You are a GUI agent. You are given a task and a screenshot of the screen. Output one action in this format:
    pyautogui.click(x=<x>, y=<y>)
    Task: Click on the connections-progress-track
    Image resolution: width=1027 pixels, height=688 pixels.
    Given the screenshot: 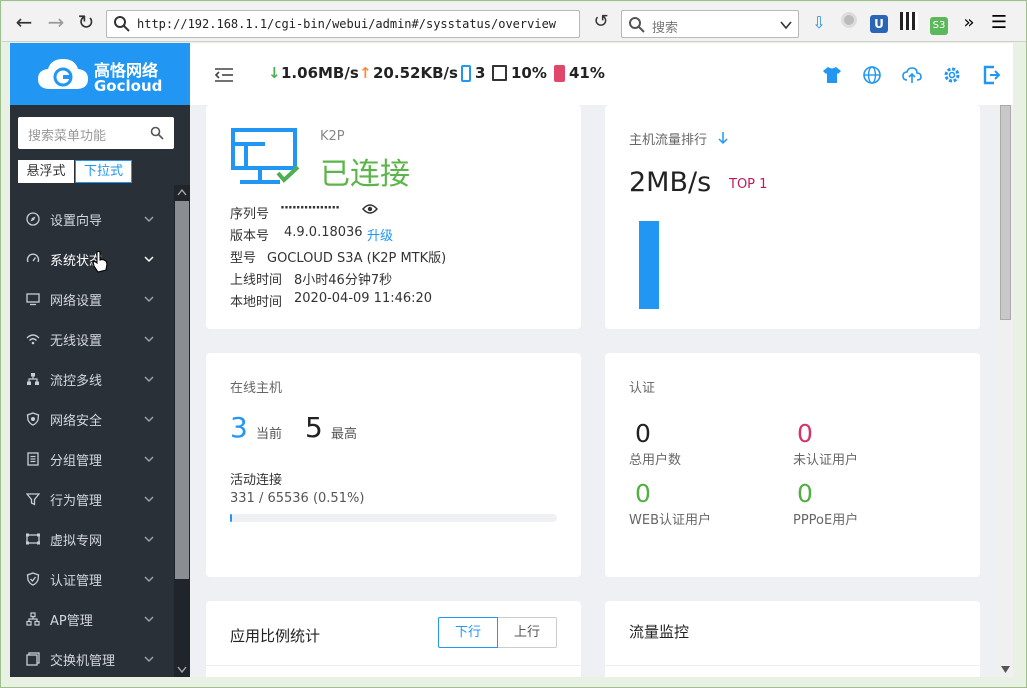 What is the action you would take?
    pyautogui.click(x=393, y=518)
    